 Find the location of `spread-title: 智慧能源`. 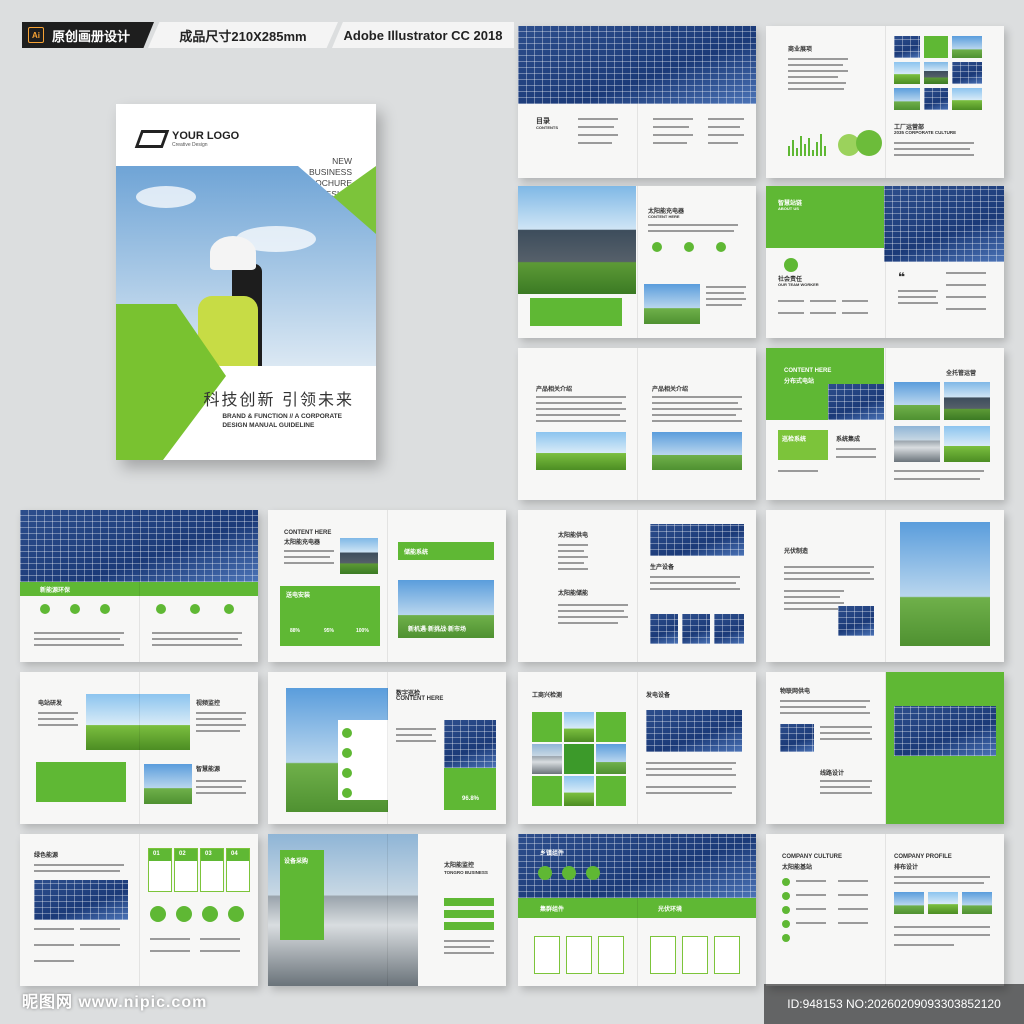

spread-title: 智慧能源 is located at coordinates (208, 770).